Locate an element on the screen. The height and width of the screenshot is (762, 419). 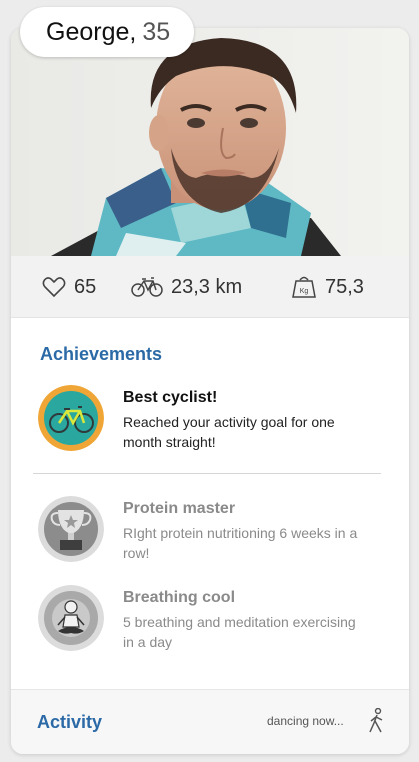
heart-icon is located at coordinates (54, 287).